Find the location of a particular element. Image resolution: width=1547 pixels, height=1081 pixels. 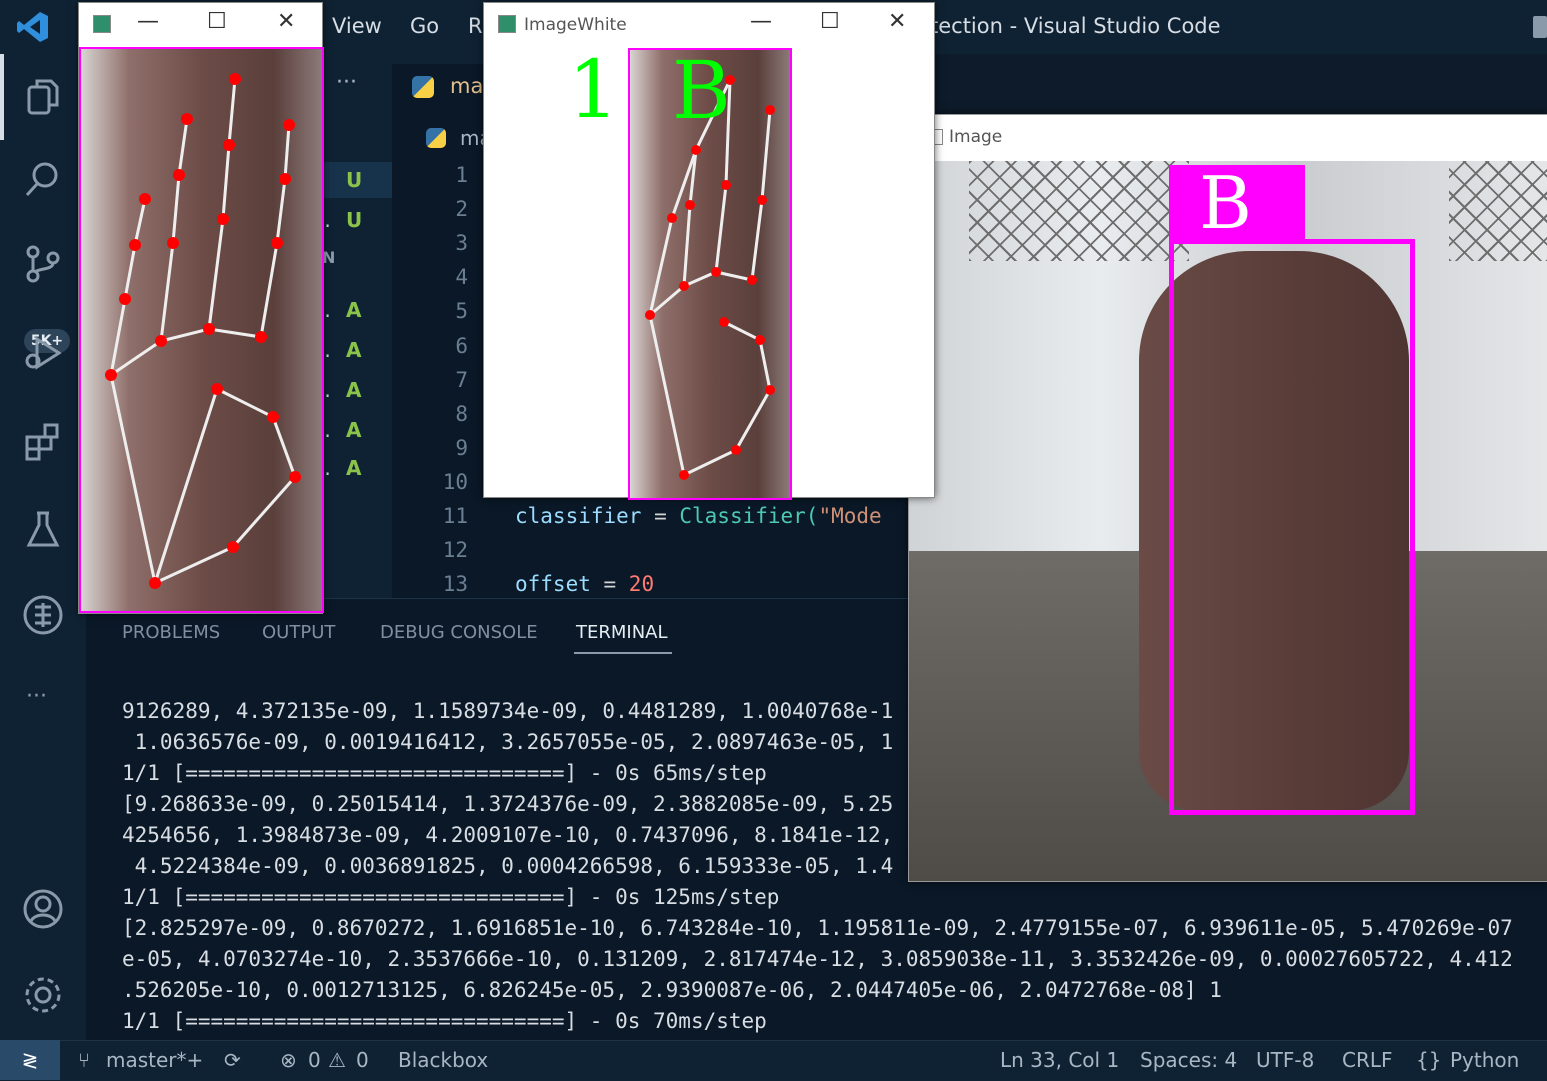

hand-landmarks is located at coordinates (203, 331).